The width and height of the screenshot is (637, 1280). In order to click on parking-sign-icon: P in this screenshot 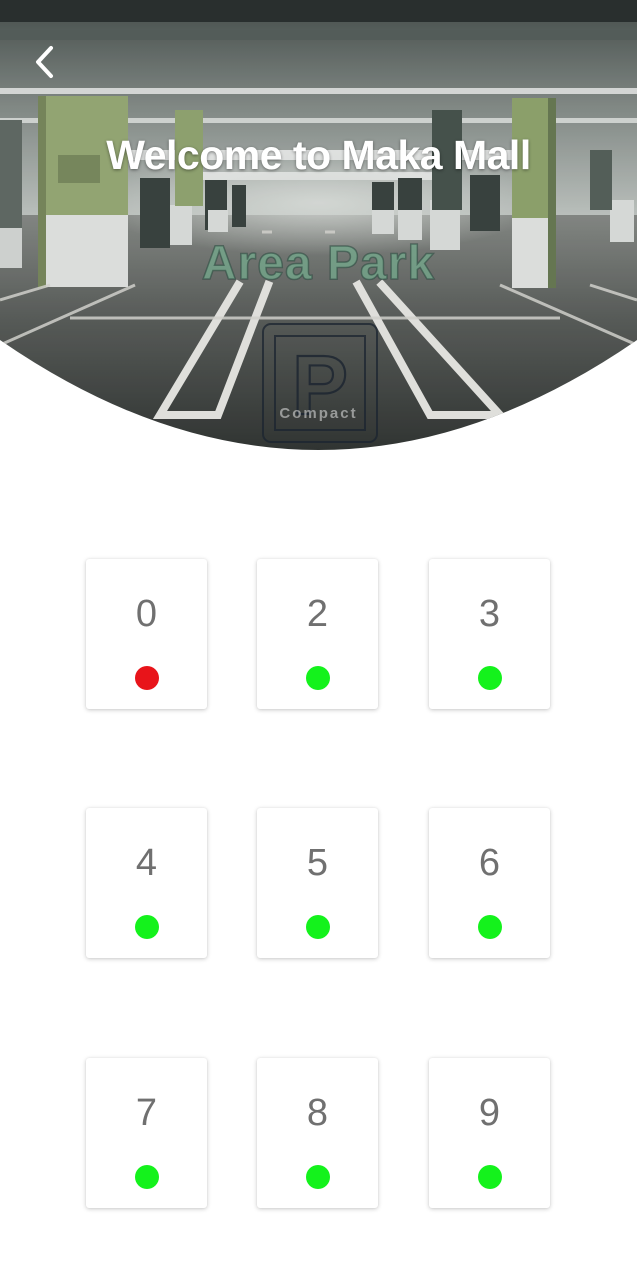, I will do `click(320, 383)`.